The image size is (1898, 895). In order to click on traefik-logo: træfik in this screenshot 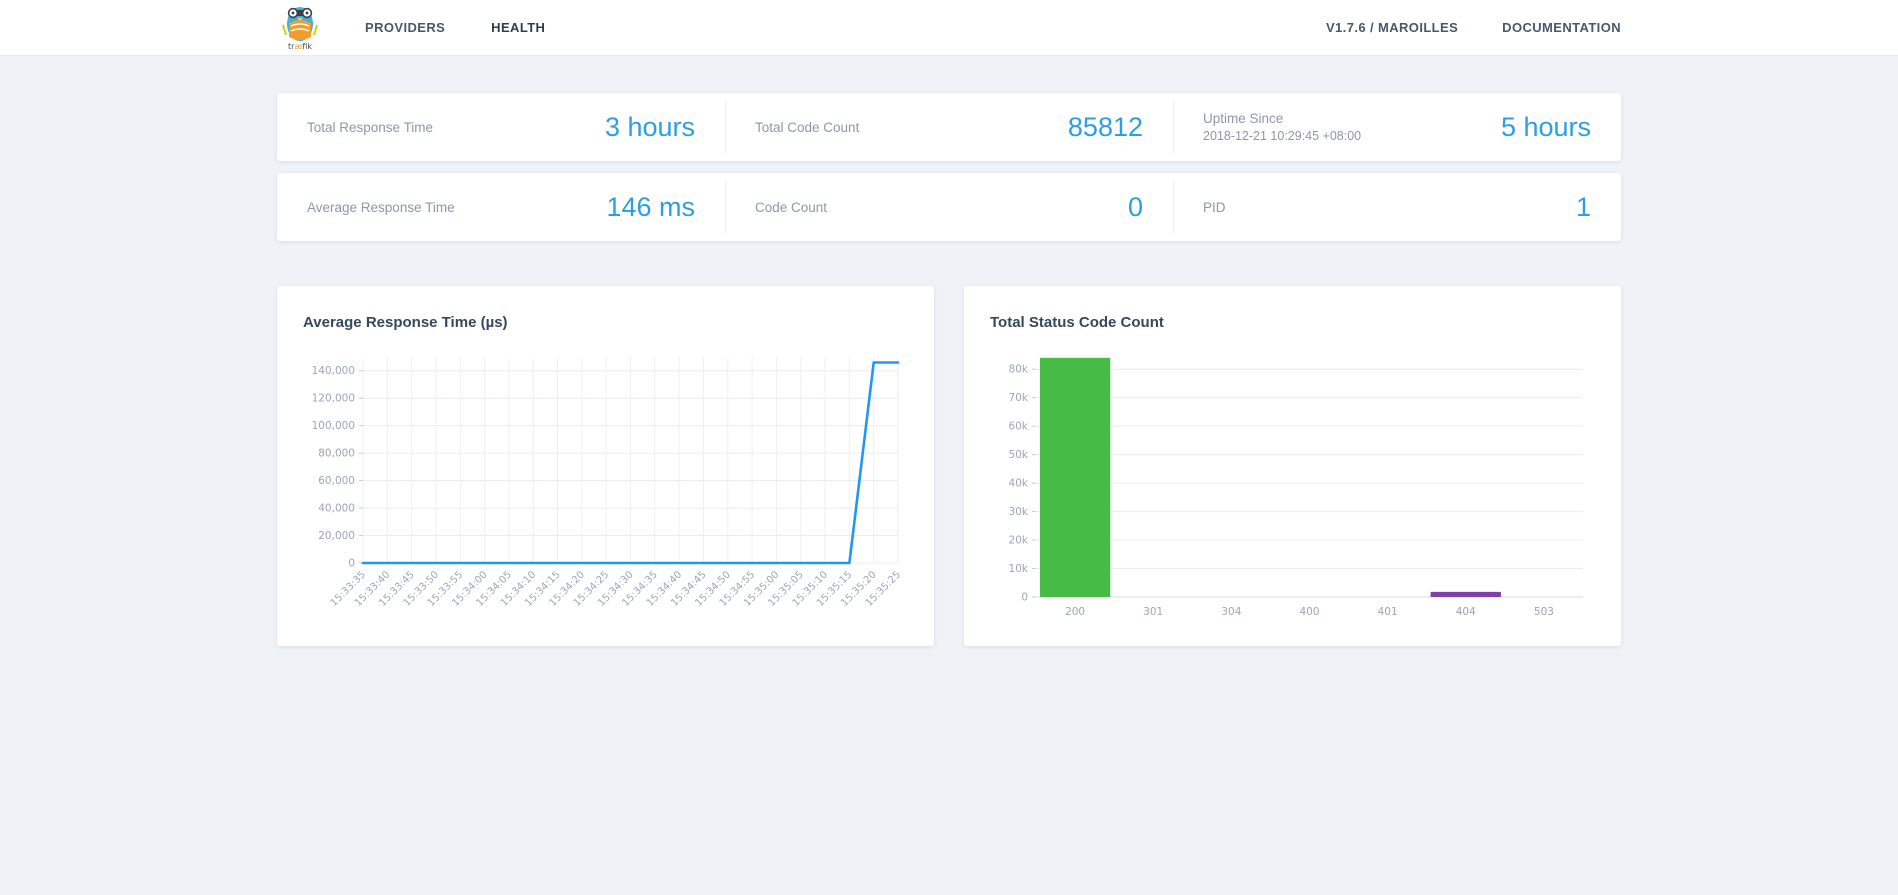, I will do `click(300, 28)`.